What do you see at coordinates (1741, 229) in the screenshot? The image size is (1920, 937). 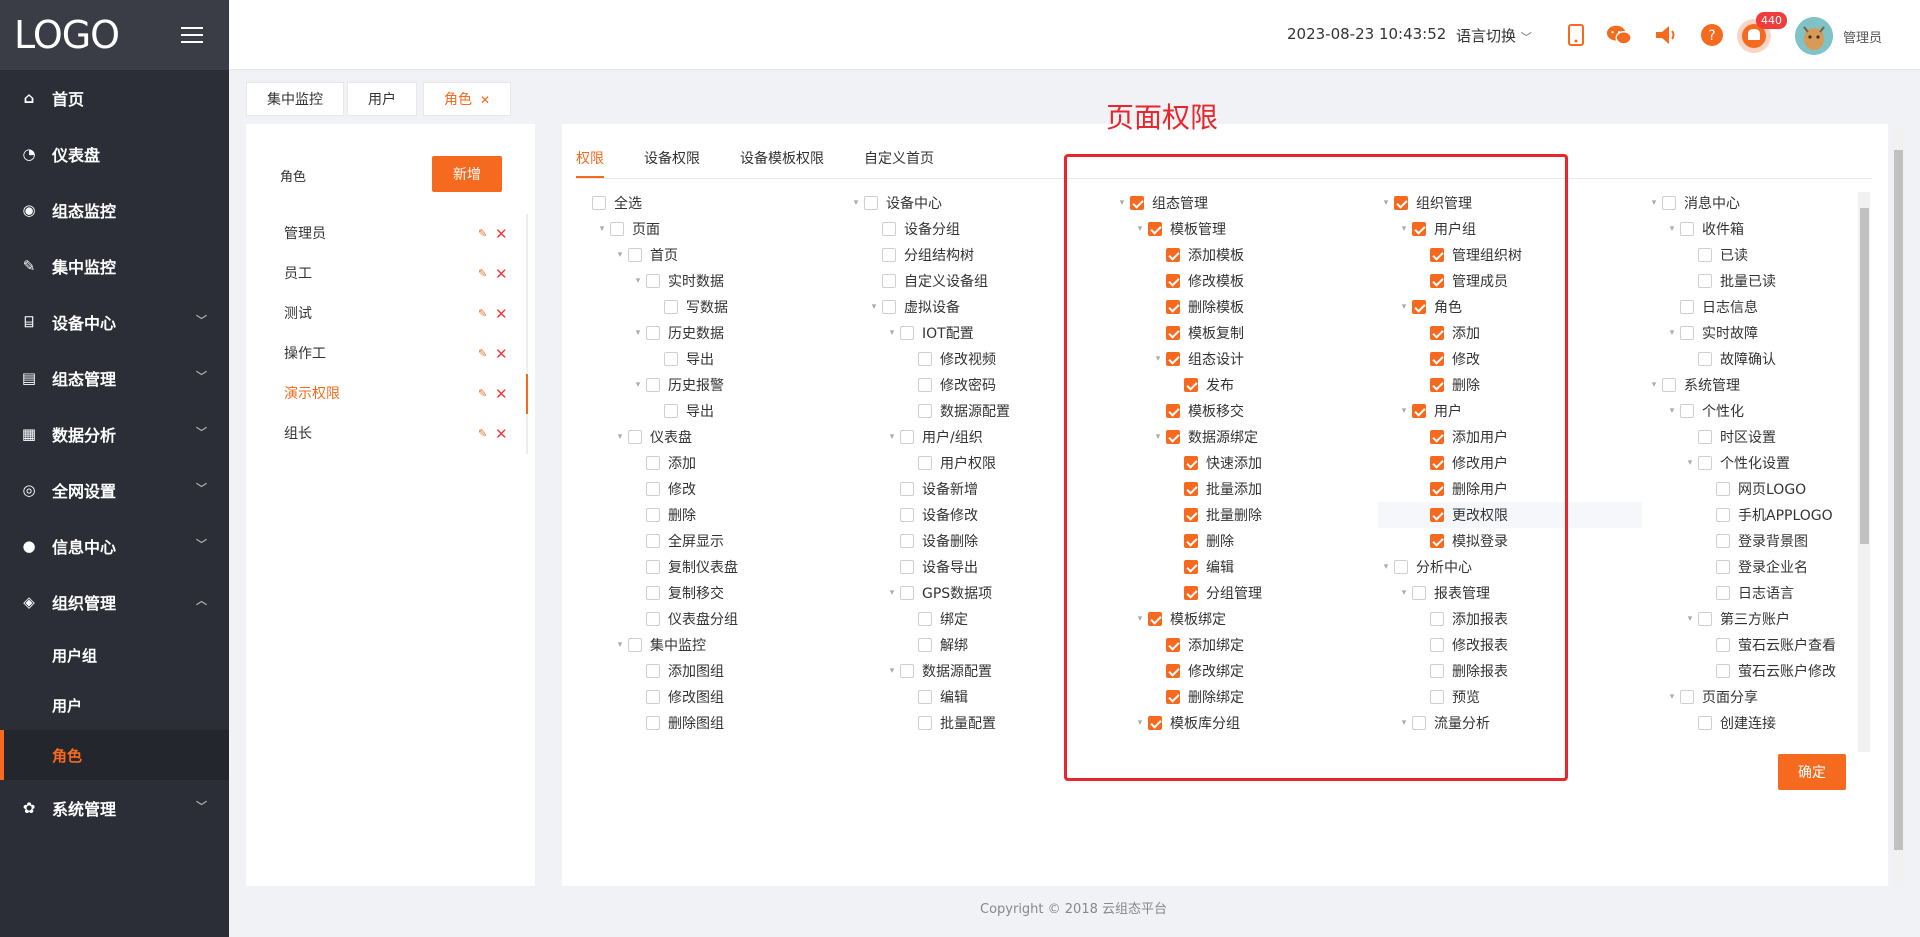 I see `tree-node: ▾ 收件箱` at bounding box center [1741, 229].